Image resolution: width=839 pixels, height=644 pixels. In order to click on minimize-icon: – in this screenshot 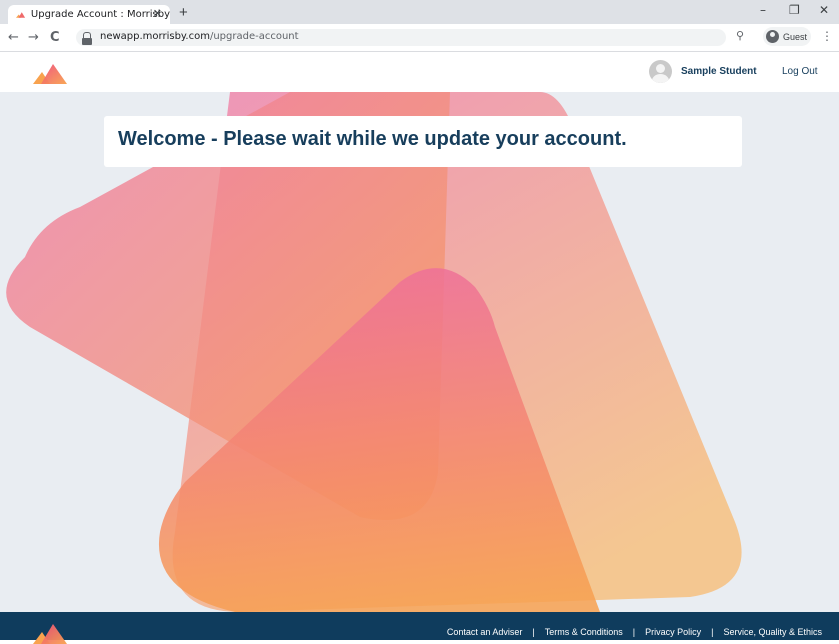, I will do `click(763, 10)`.